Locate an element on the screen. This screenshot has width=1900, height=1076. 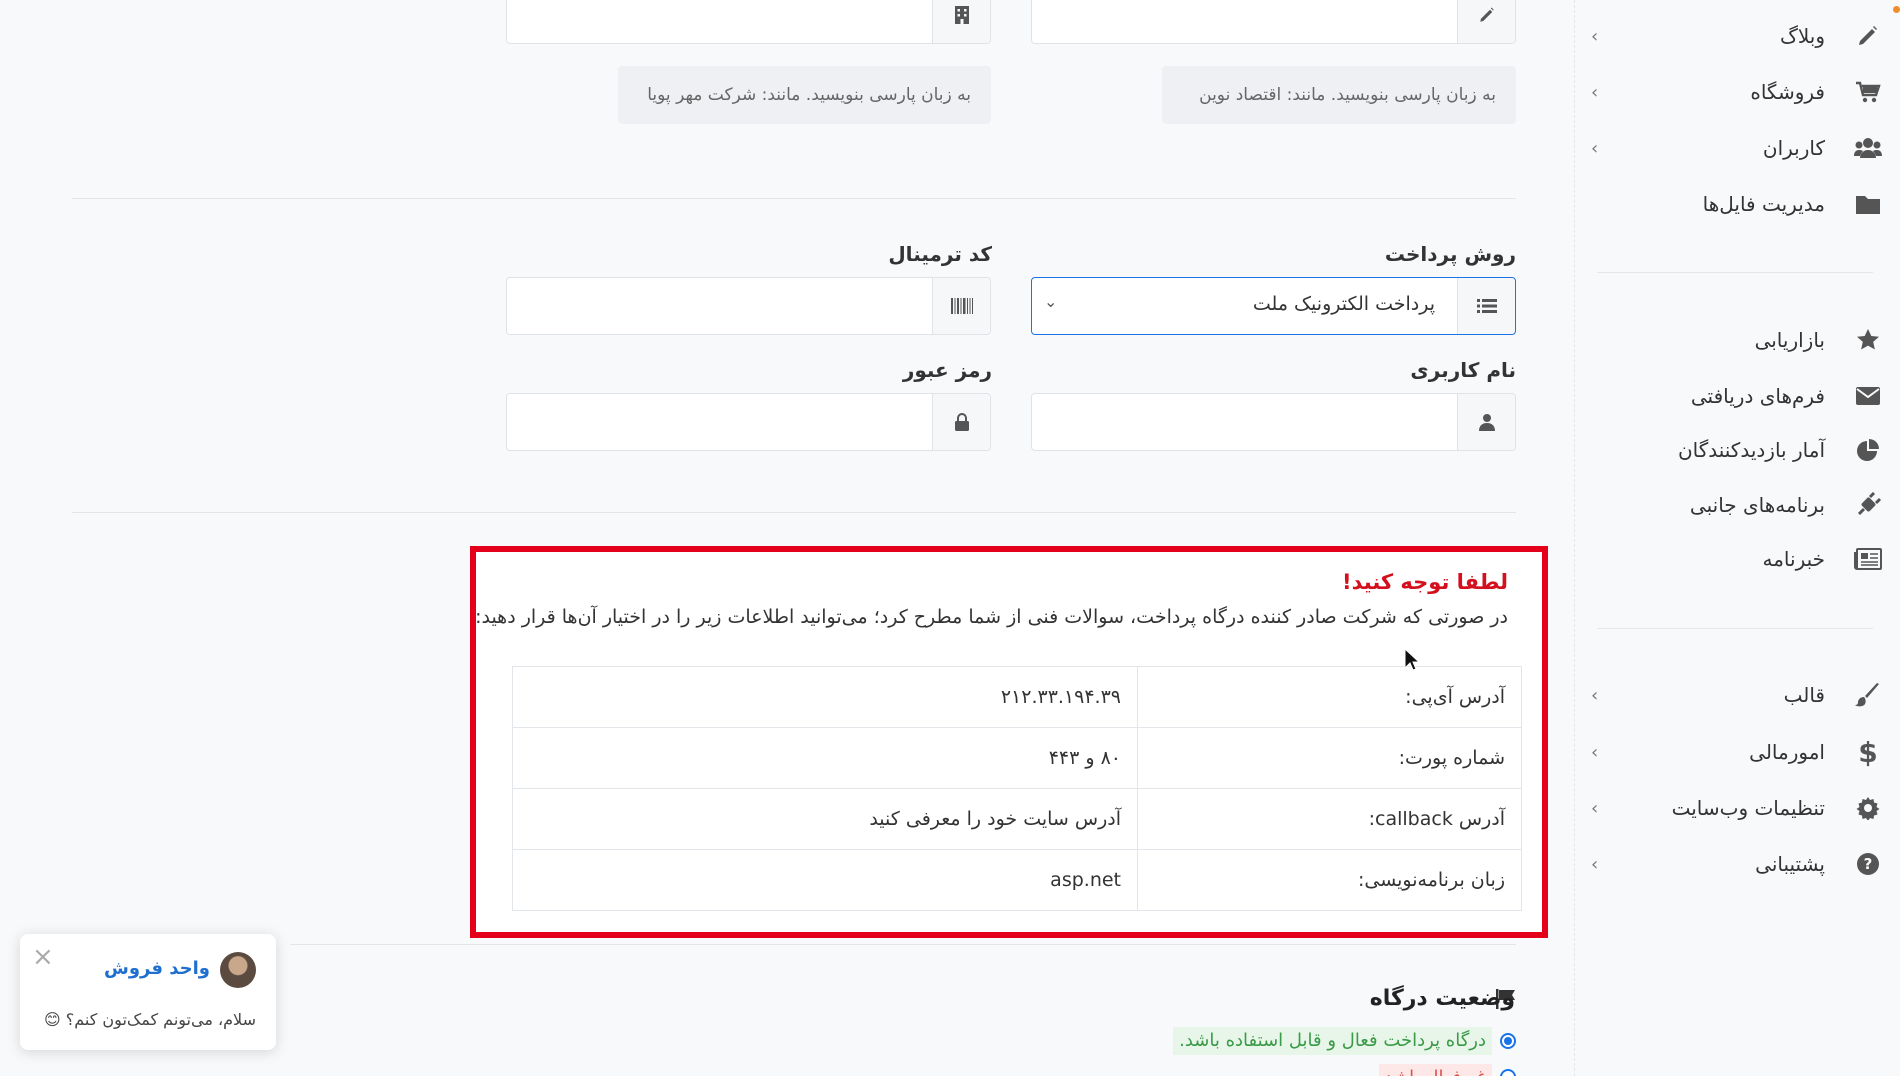
sidebar-item-received-forms: فرم‌های دریافتی is located at coordinates (1737, 396).